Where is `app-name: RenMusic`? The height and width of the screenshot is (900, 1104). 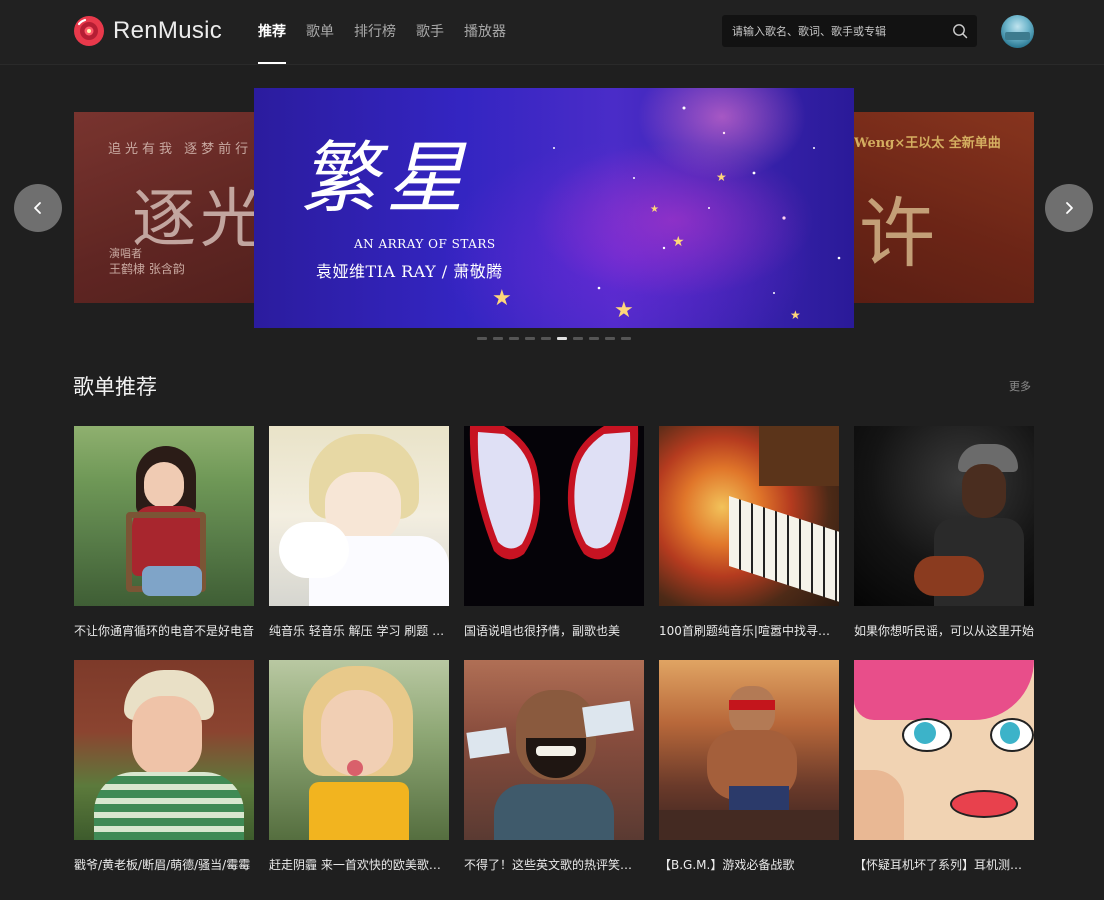 app-name: RenMusic is located at coordinates (168, 30).